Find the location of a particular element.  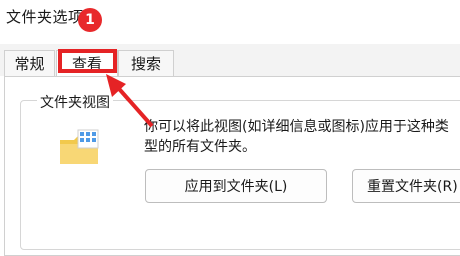

step-badge: 1 is located at coordinates (90, 20).